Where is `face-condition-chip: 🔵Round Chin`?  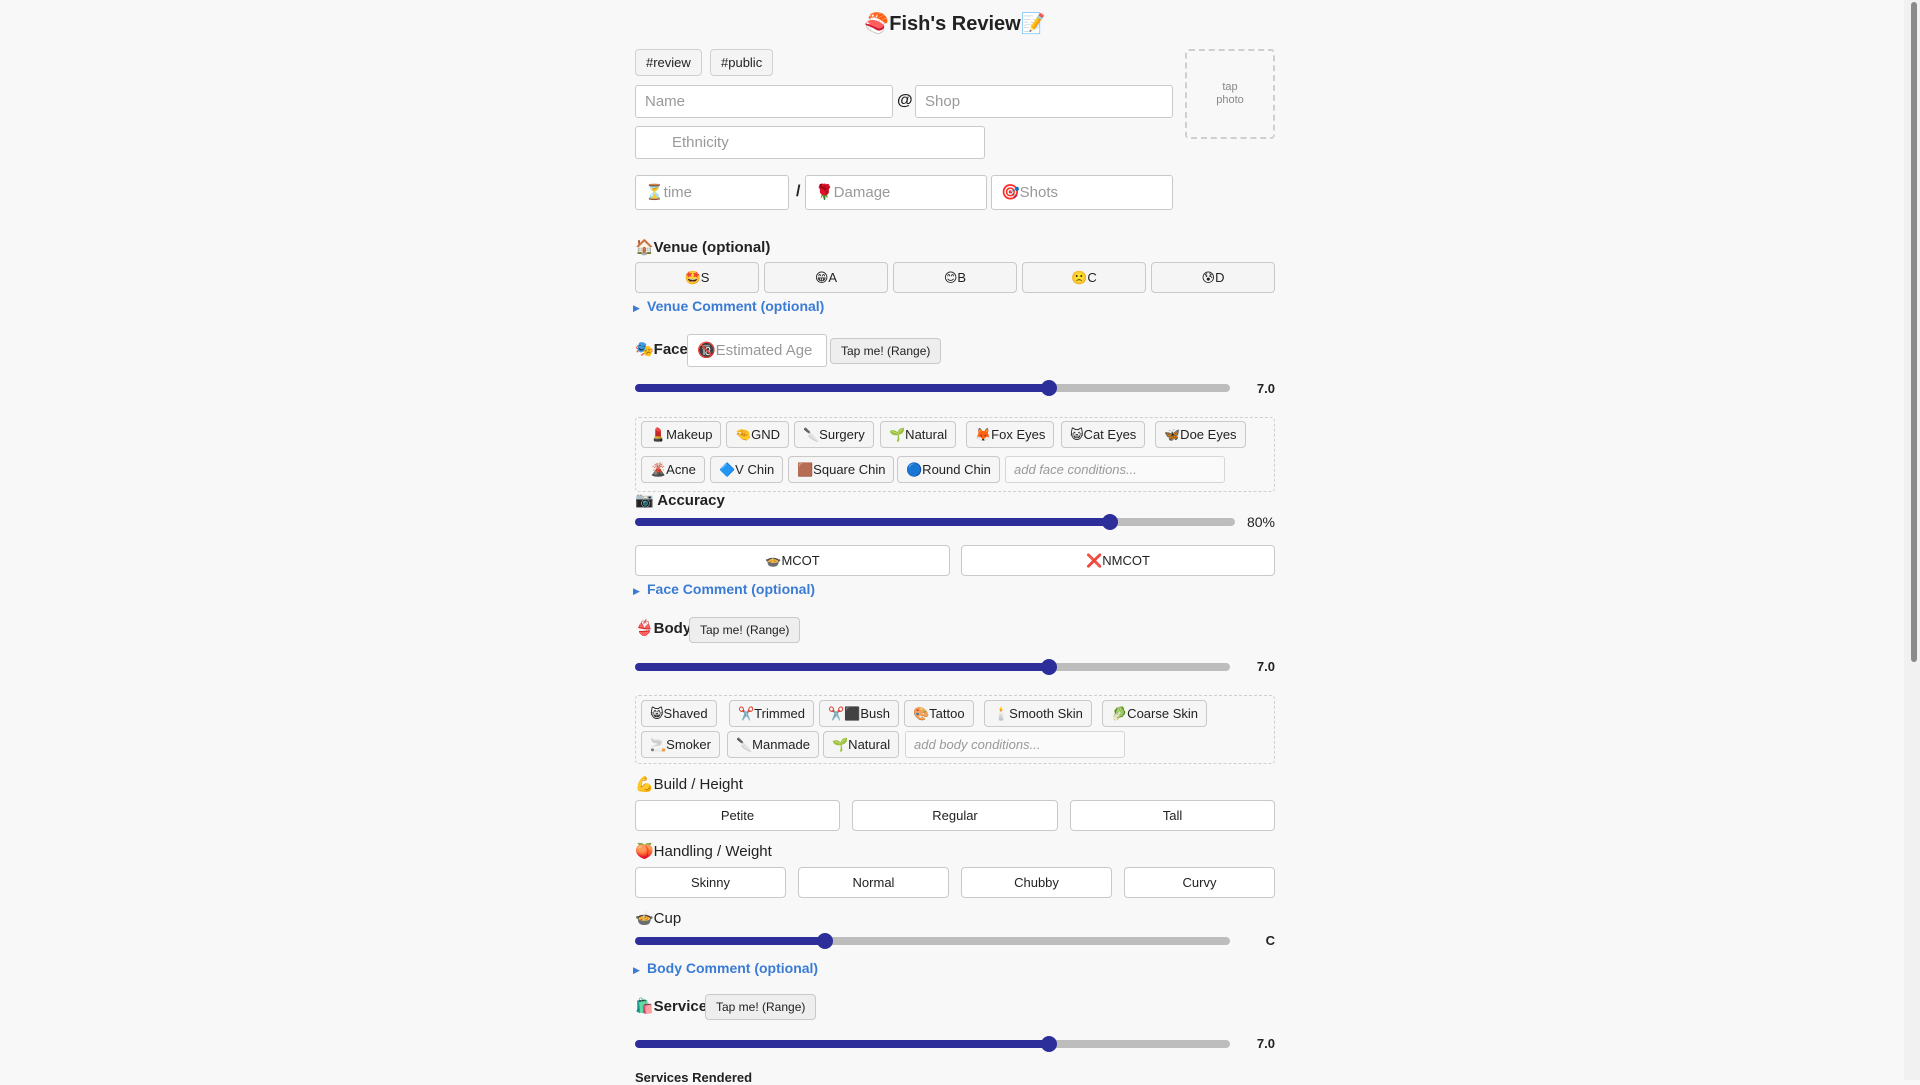 face-condition-chip: 🔵Round Chin is located at coordinates (948, 469).